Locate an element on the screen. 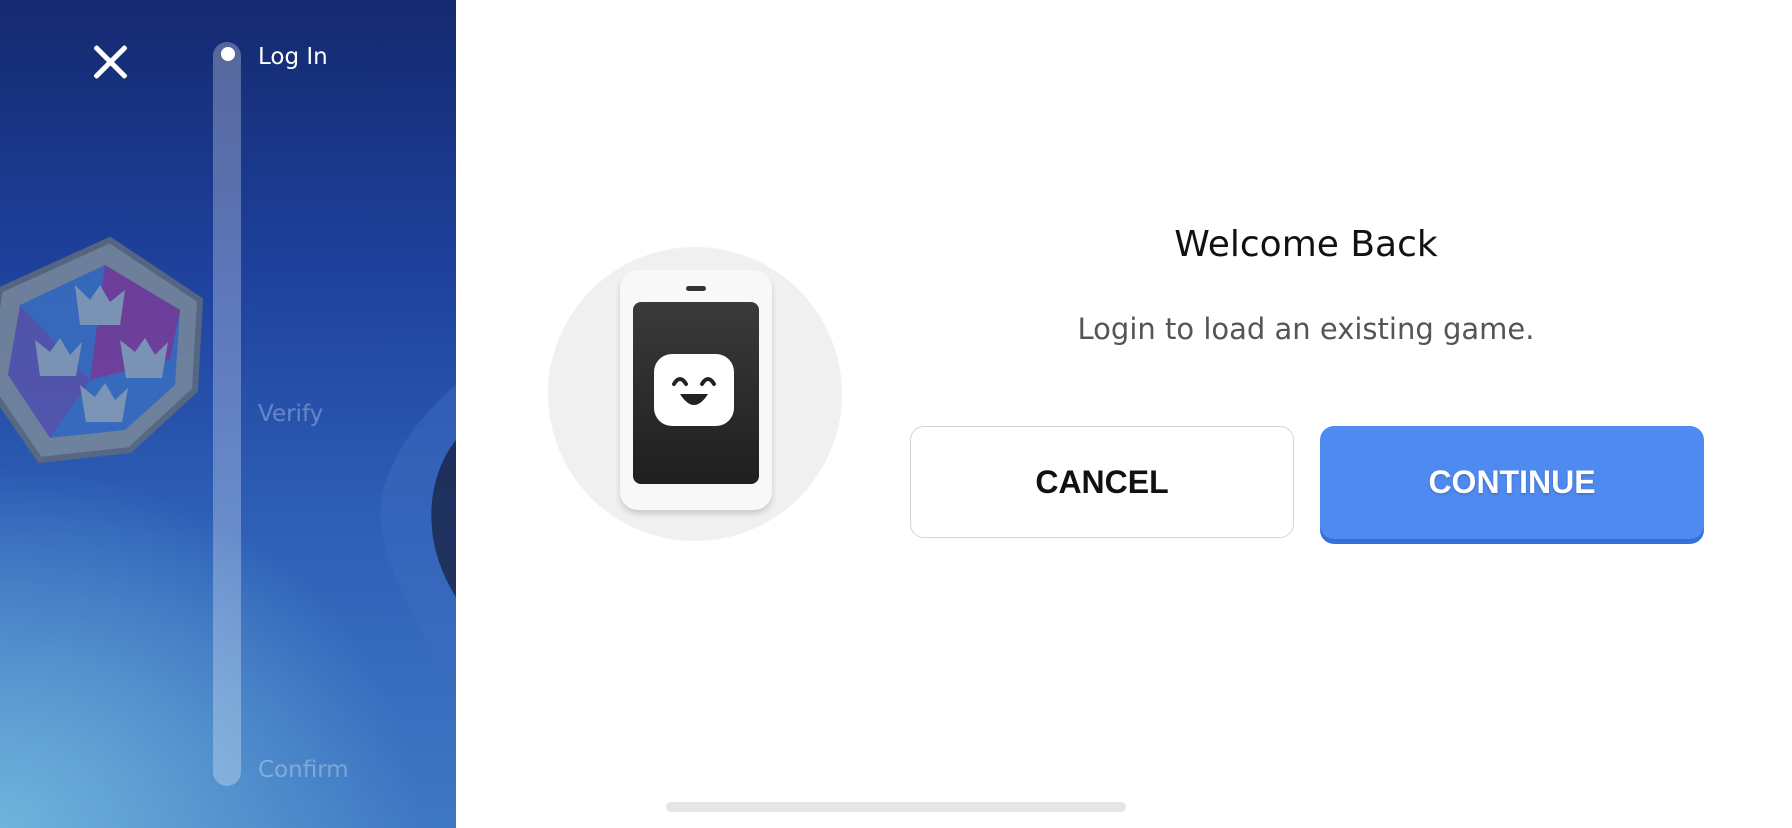 This screenshot has height=828, width=1792. step-confirm: Confirm is located at coordinates (303, 770).